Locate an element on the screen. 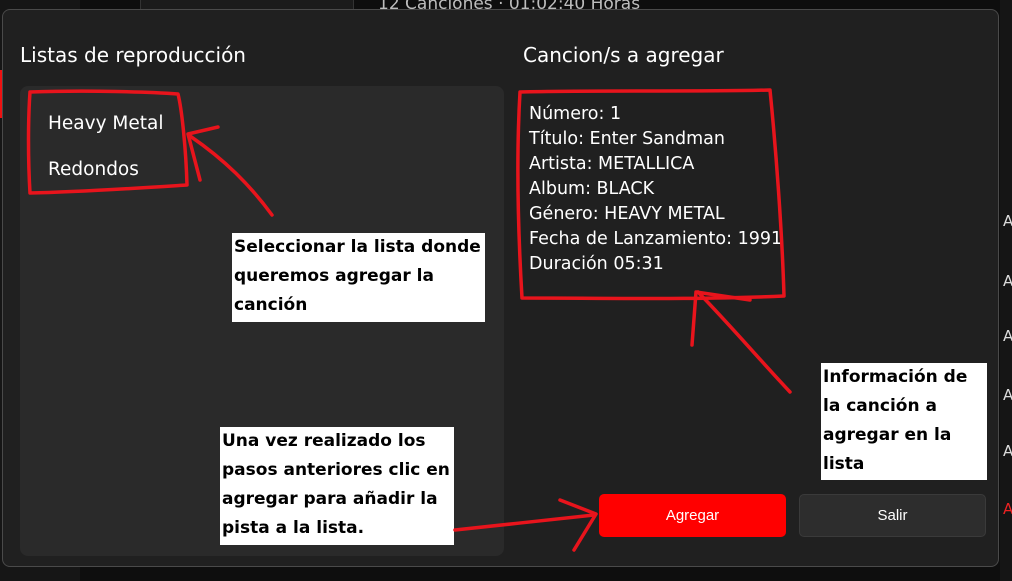 The width and height of the screenshot is (1012, 581). background-track-column is located at coordinates (1006, 290).